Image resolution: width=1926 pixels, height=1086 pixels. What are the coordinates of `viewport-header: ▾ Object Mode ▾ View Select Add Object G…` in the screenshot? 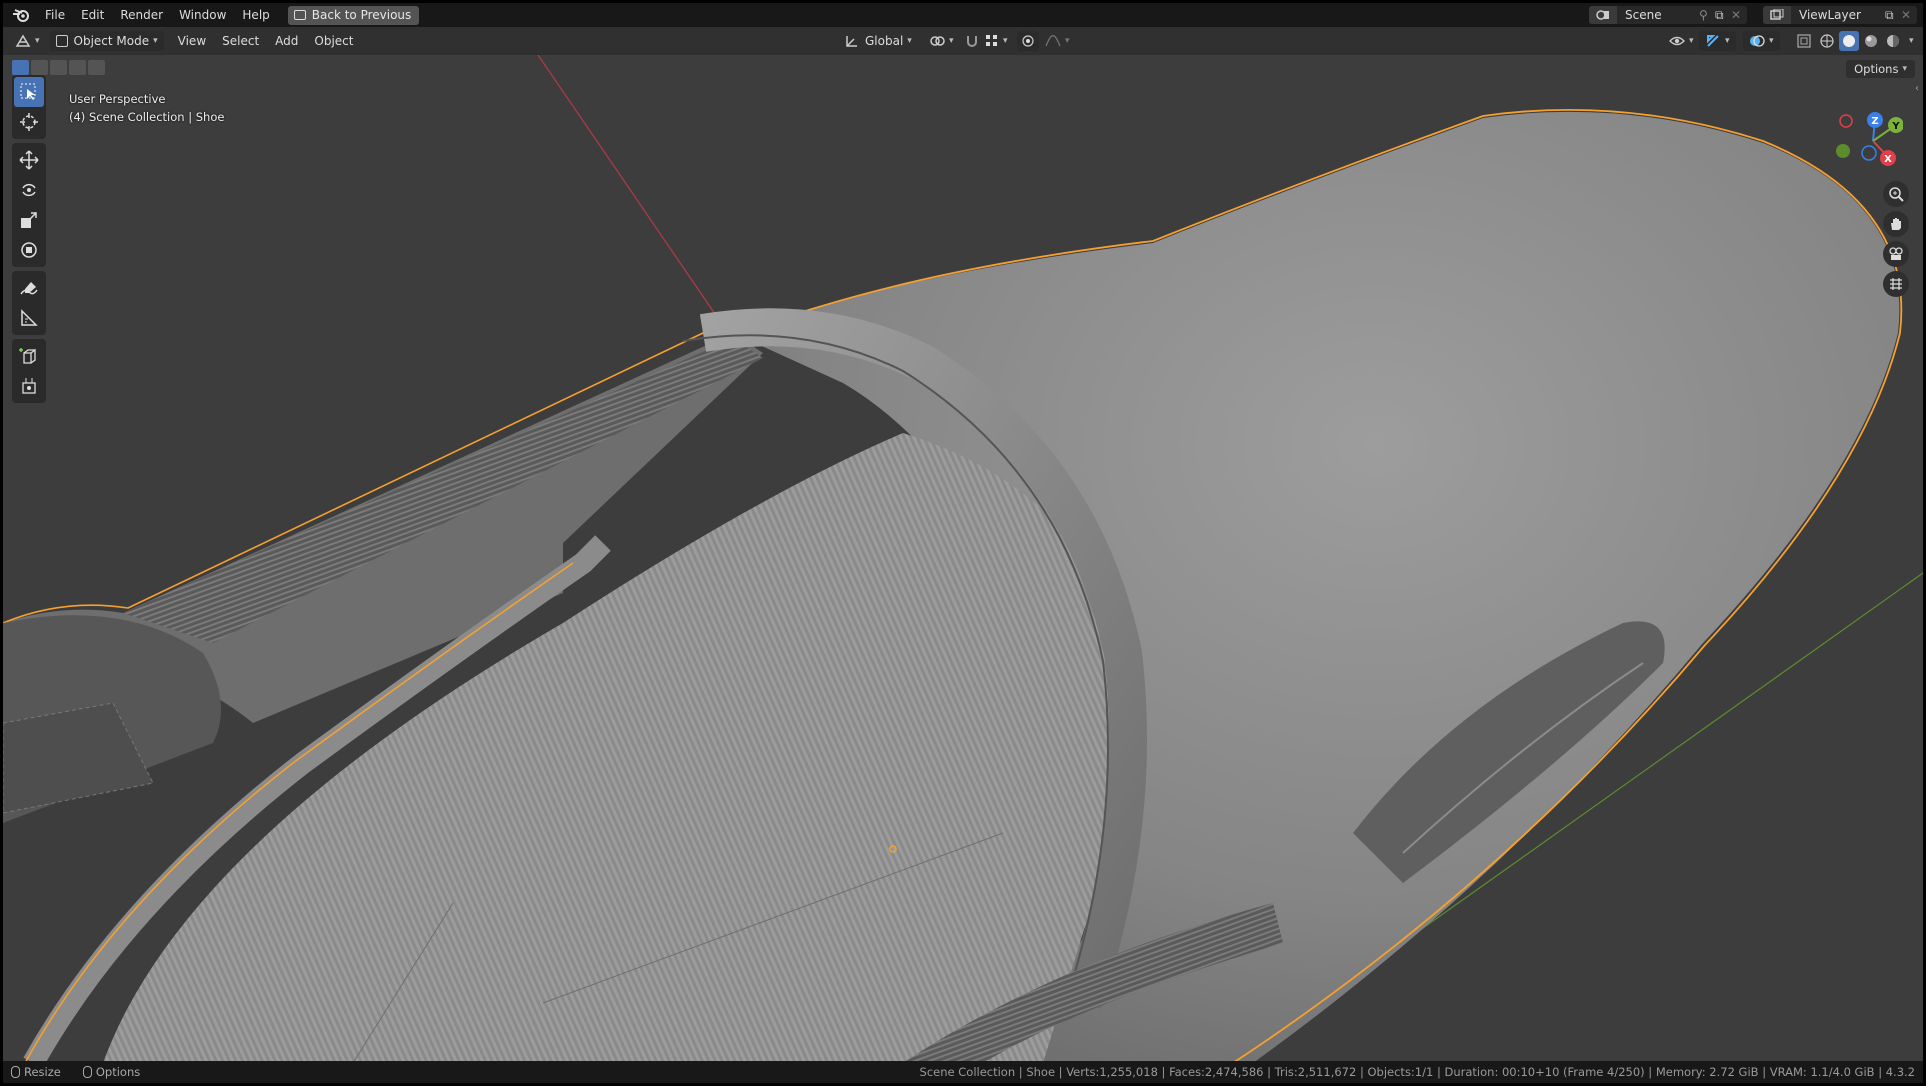 It's located at (963, 41).